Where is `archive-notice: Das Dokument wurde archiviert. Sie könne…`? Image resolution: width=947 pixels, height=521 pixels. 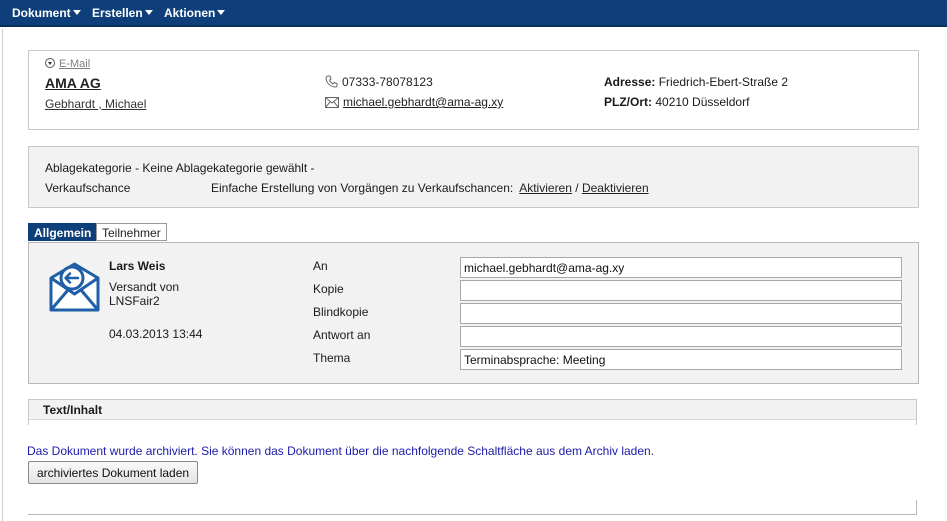 archive-notice: Das Dokument wurde archiviert. Sie könne… is located at coordinates (341, 451).